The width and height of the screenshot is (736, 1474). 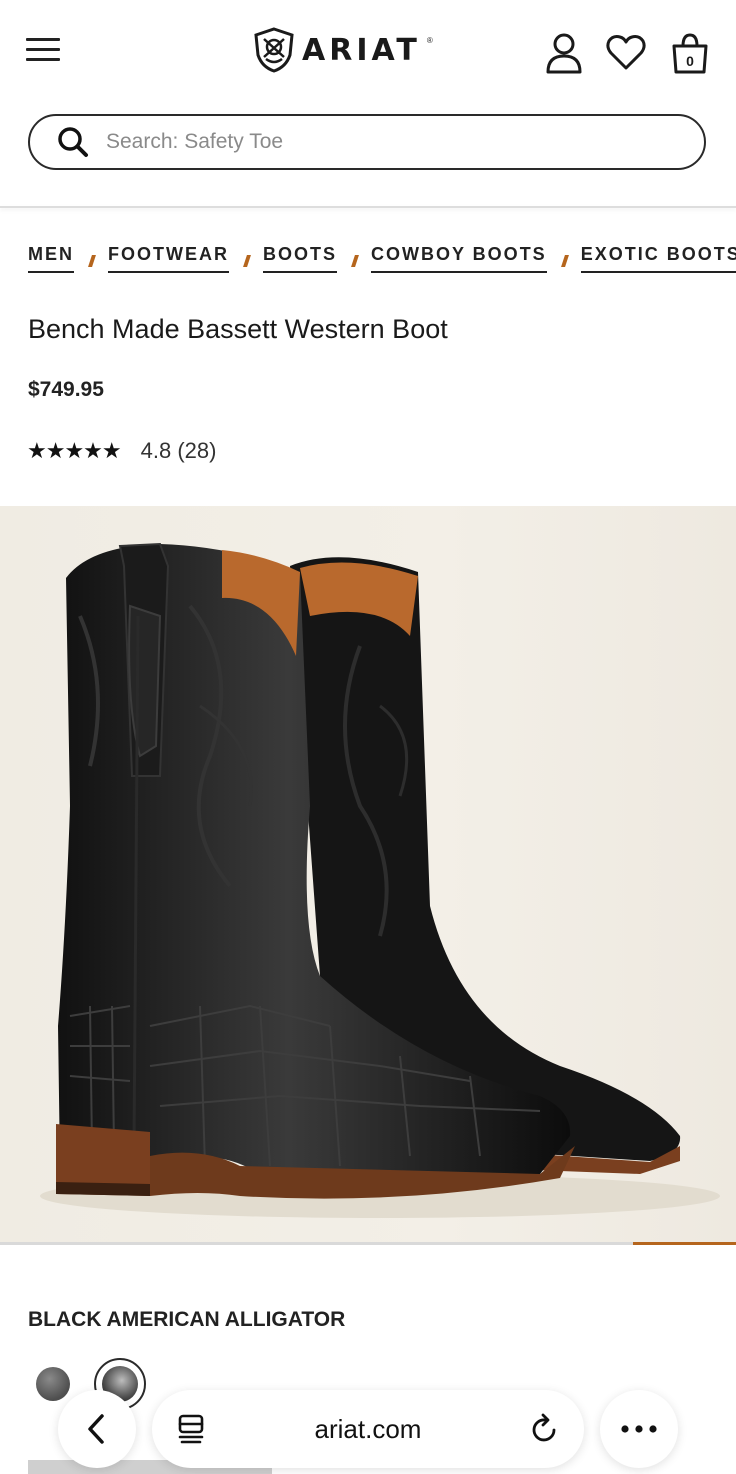 What do you see at coordinates (44, 50) in the screenshot?
I see `menu-icon` at bounding box center [44, 50].